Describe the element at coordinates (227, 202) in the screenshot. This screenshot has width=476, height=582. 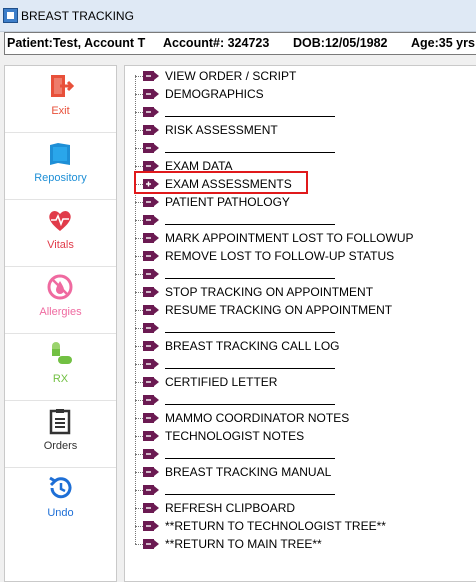
I see `tree-item-label: PATIENT PATHOLOGY` at that location.